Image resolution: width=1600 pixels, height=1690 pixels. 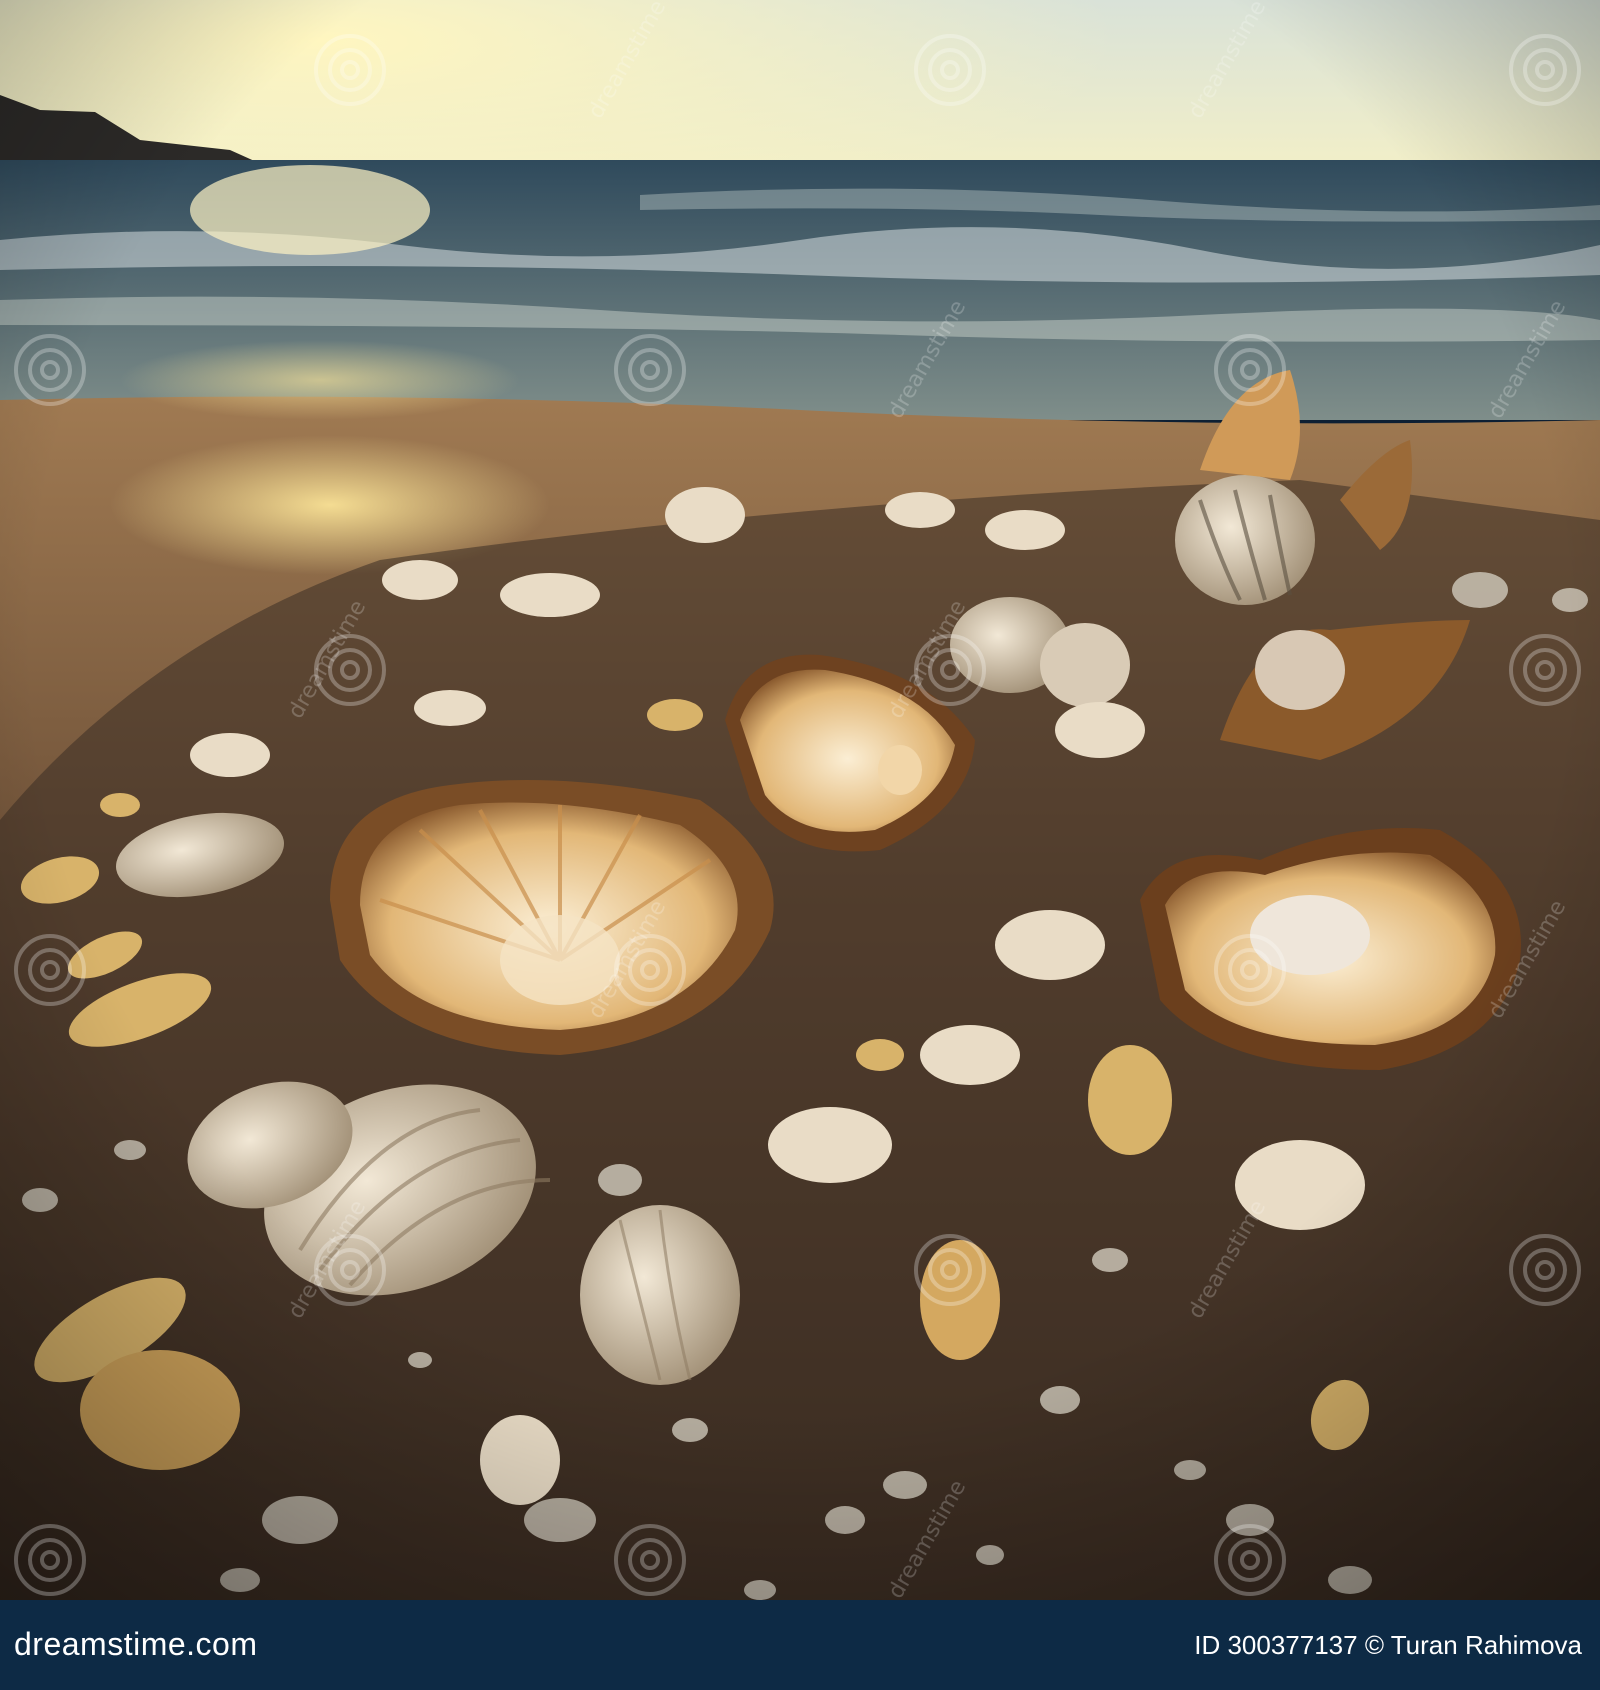 What do you see at coordinates (1374, 1645) in the screenshot?
I see `copyright-symbol: ©` at bounding box center [1374, 1645].